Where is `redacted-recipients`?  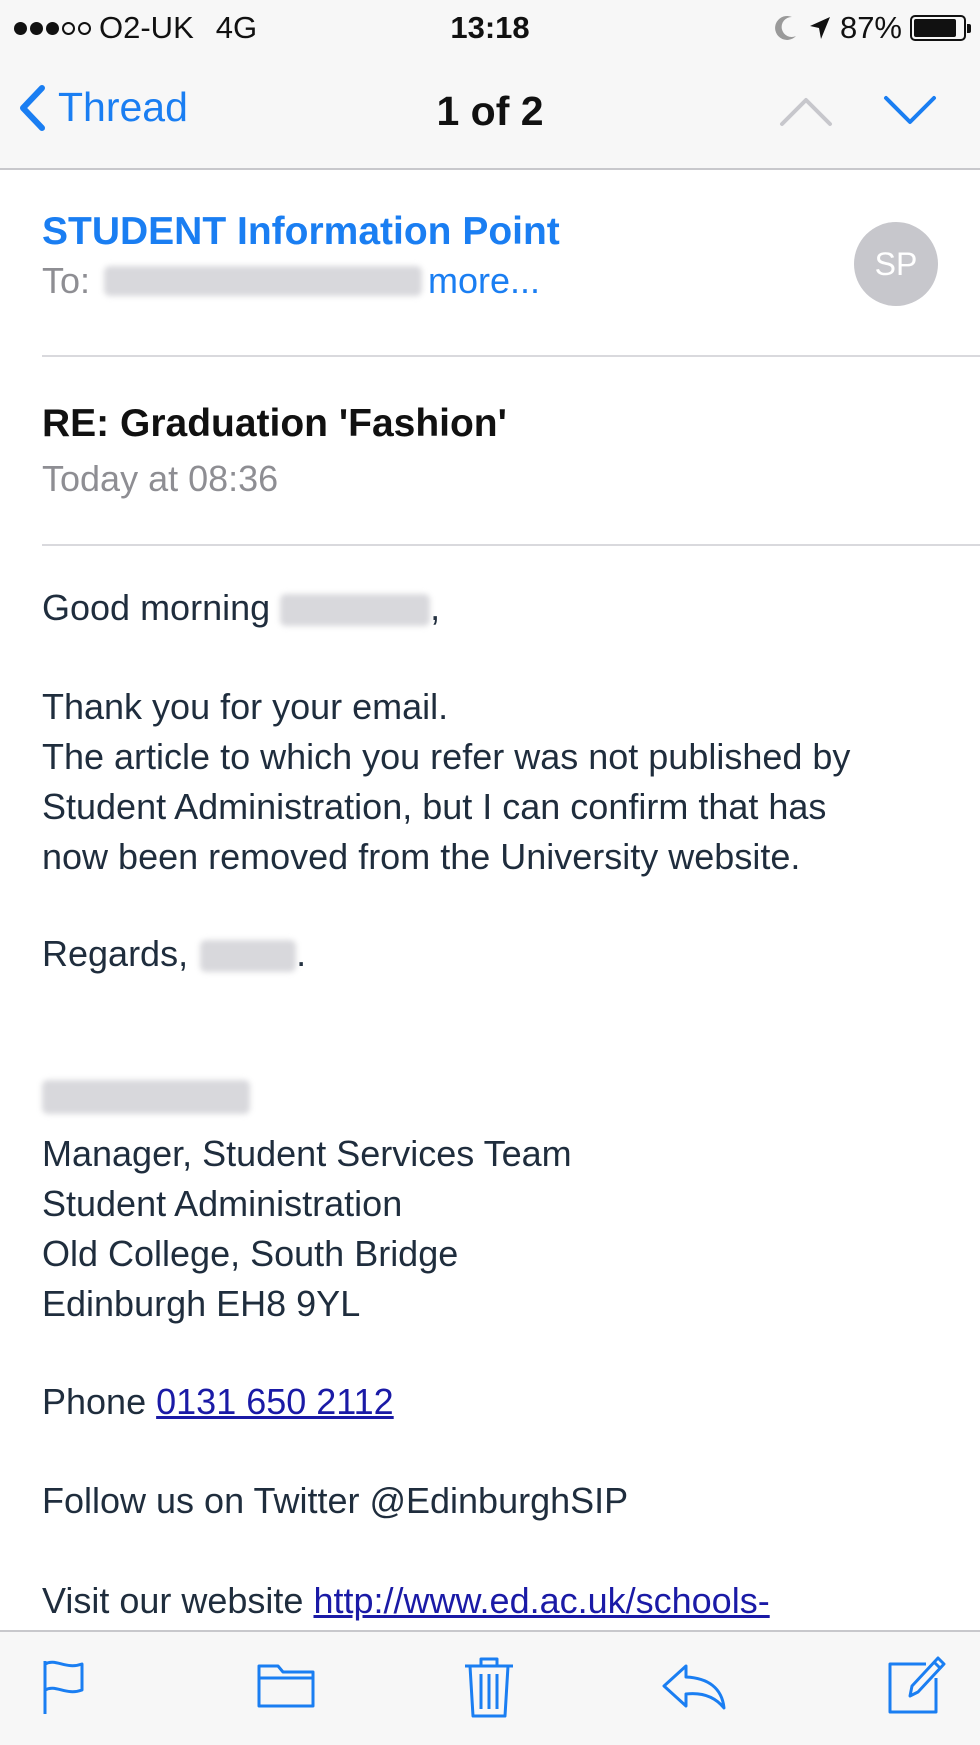 redacted-recipients is located at coordinates (263, 281).